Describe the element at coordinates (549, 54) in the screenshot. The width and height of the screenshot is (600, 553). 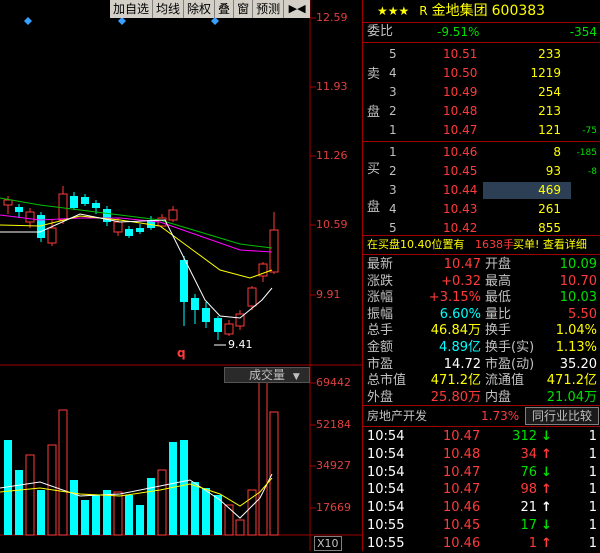
I see `order-volume: 233` at that location.